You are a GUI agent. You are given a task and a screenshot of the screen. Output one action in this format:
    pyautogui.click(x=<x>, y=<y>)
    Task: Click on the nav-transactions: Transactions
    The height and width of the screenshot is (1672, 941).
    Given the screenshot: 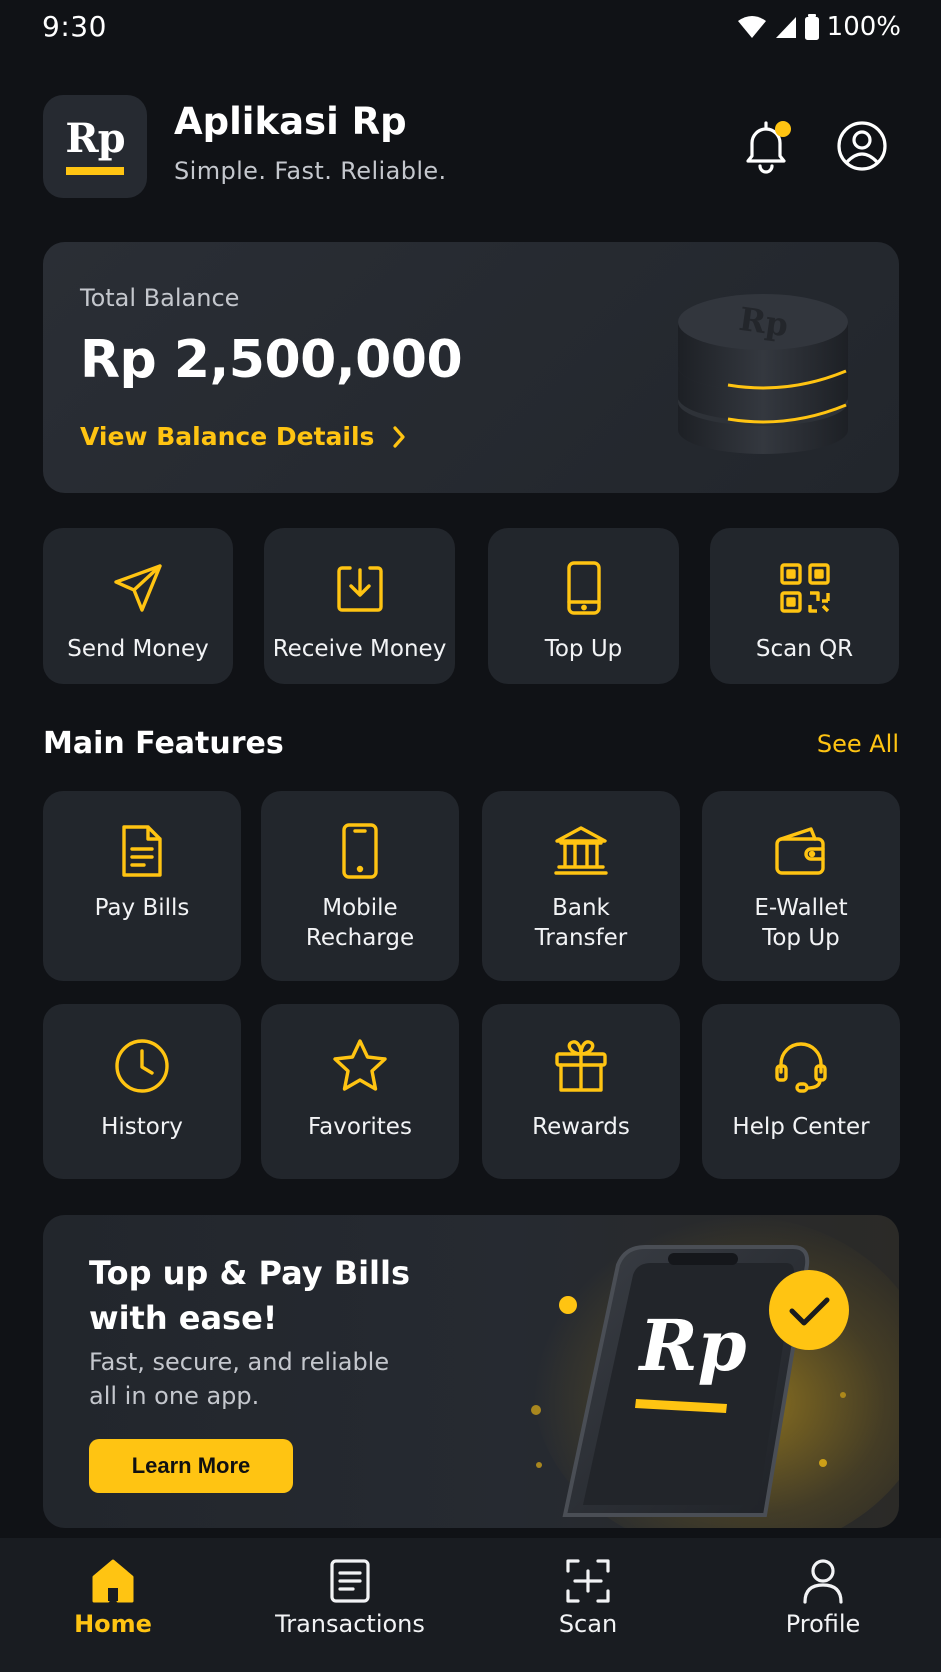 What is the action you would take?
    pyautogui.click(x=350, y=1597)
    